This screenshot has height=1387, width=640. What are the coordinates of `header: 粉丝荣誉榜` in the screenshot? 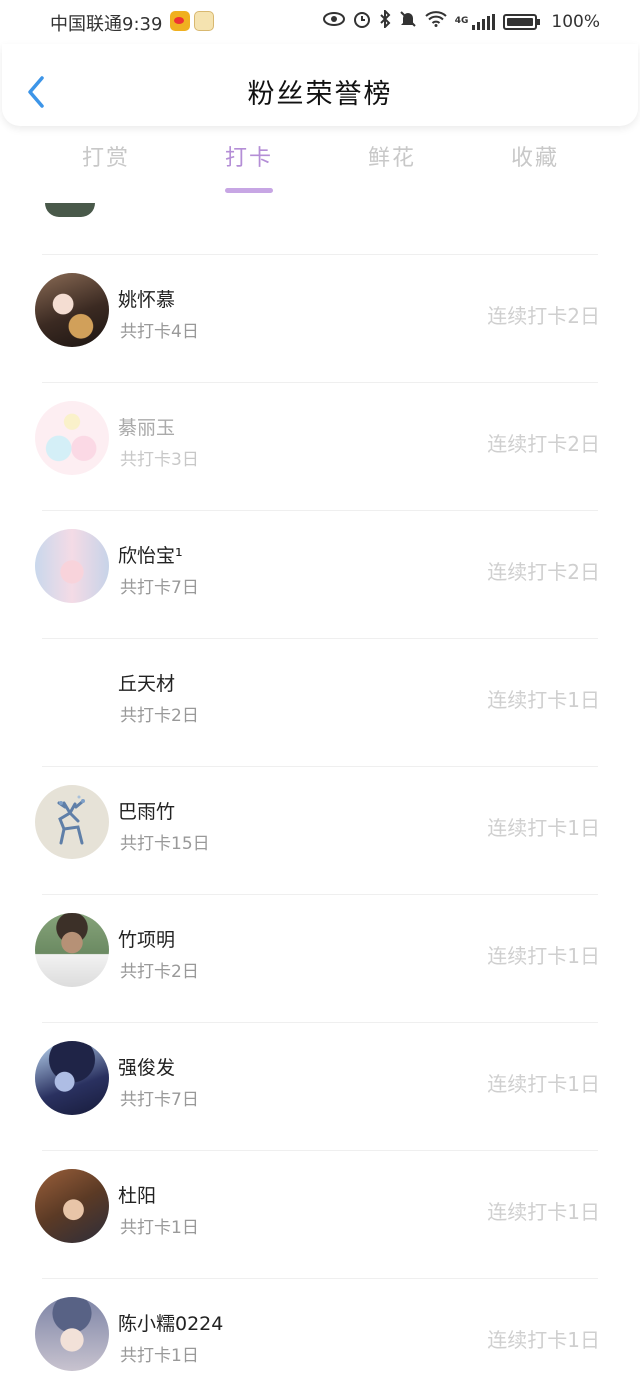 It's located at (320, 85).